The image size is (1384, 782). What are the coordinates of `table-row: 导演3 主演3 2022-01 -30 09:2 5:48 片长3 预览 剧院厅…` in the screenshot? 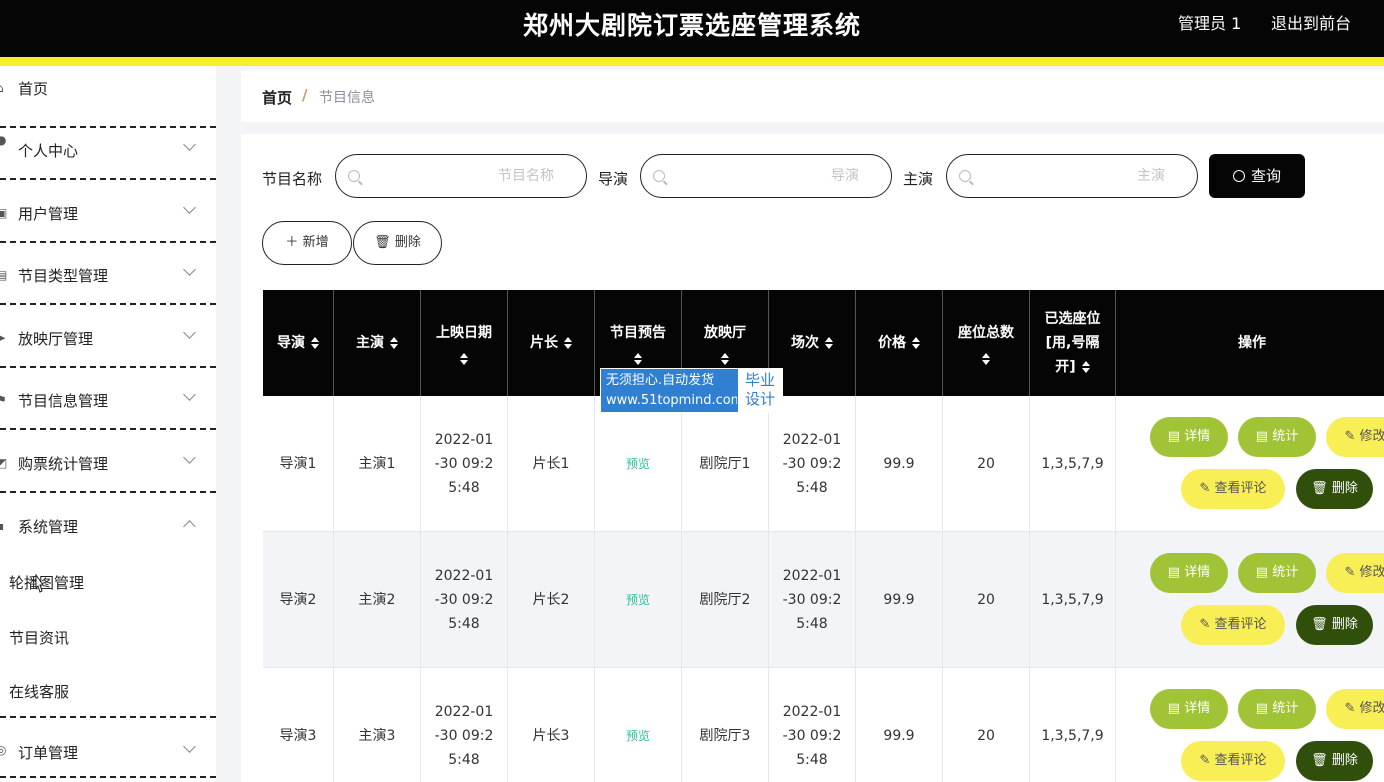 It's located at (823, 725).